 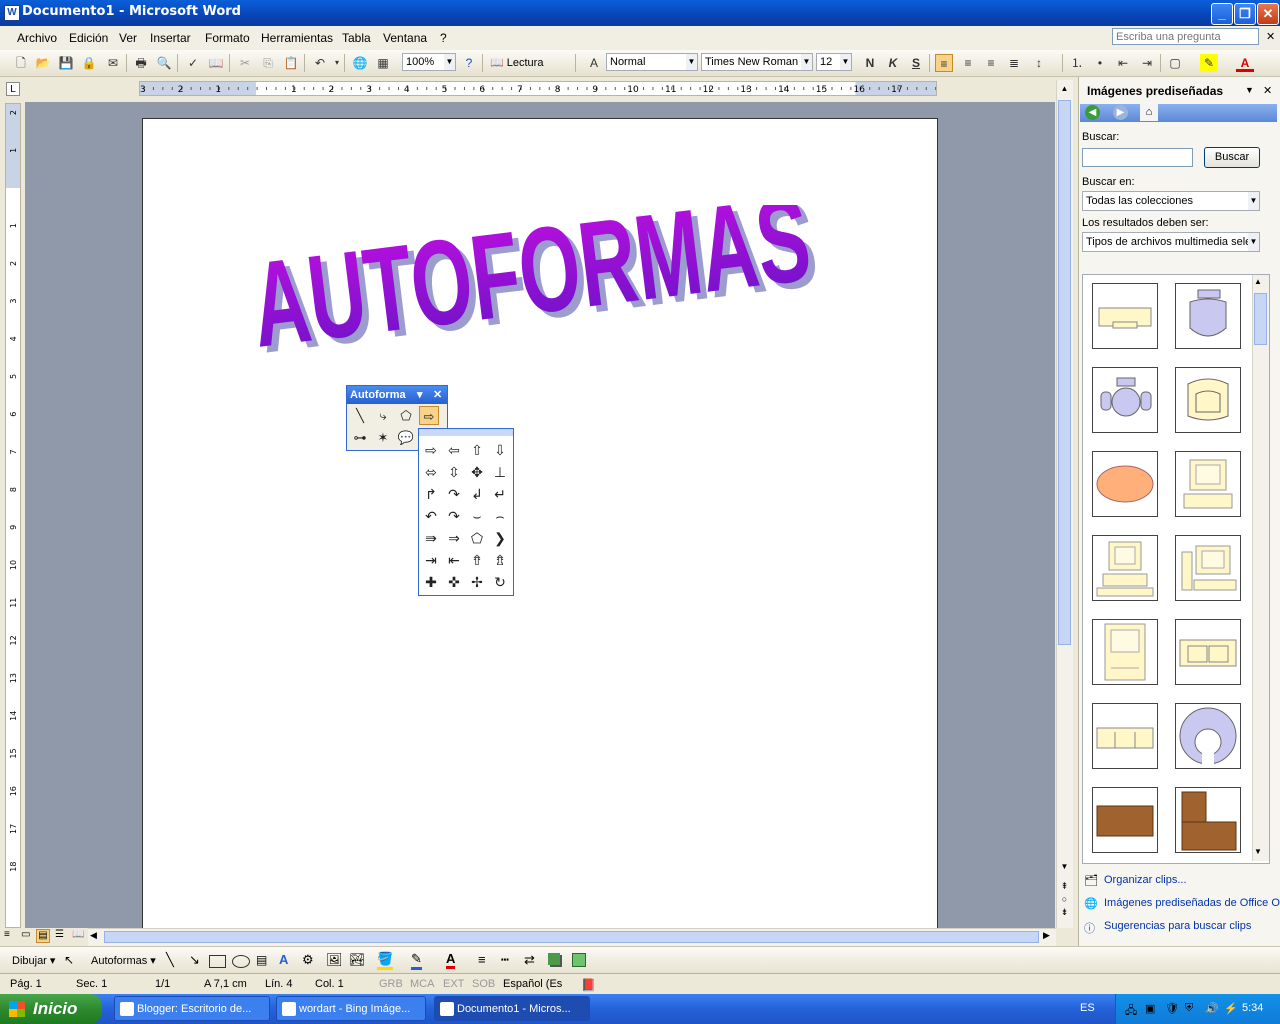 What do you see at coordinates (170, 960) in the screenshot?
I see `line-tool-icon: ╲` at bounding box center [170, 960].